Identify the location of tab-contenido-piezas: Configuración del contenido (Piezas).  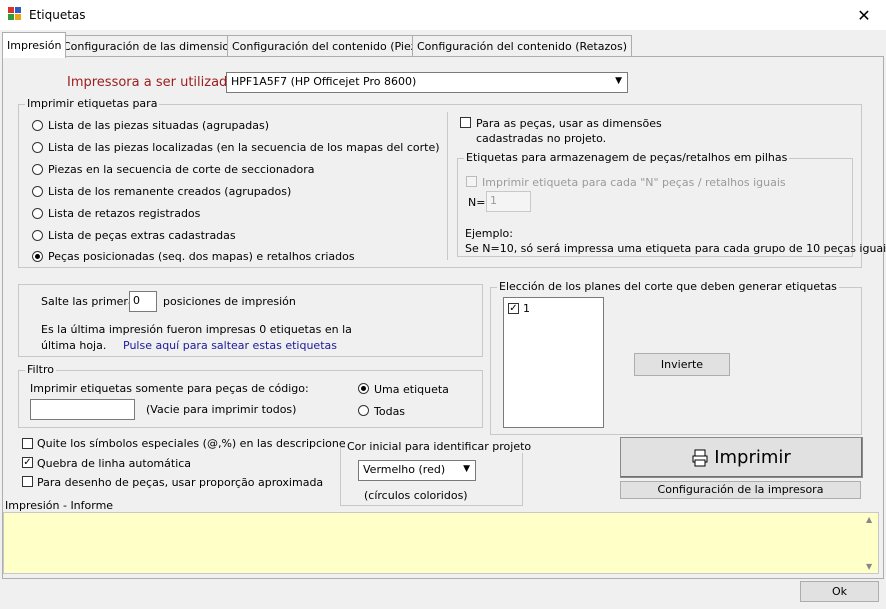
(333, 46).